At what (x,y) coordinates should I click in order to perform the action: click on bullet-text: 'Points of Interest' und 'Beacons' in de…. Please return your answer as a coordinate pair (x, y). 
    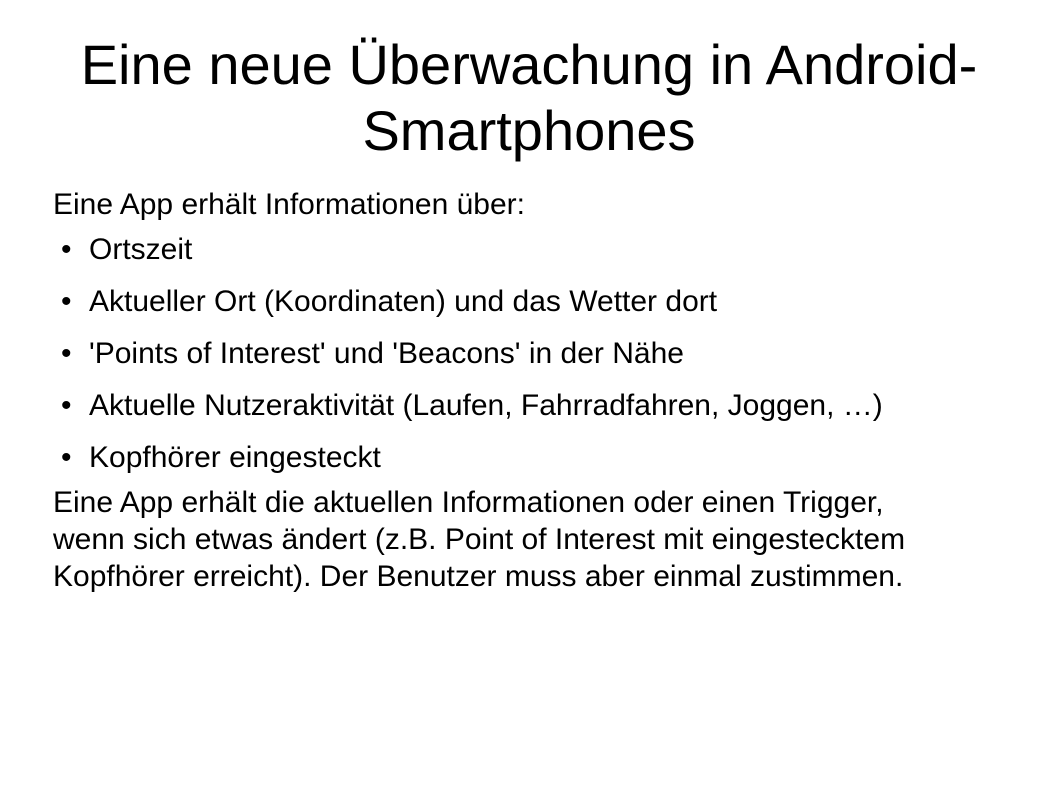
    Looking at the image, I should click on (386, 353).